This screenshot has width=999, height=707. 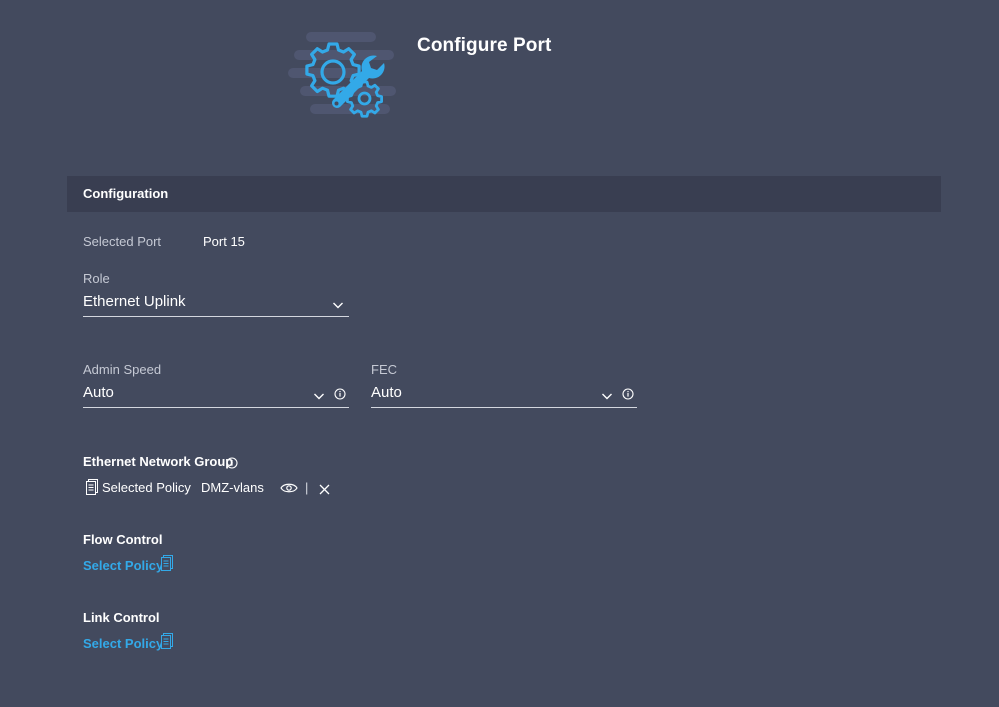 I want to click on selected-policy-name: DMZ-vlans, so click(x=232, y=487).